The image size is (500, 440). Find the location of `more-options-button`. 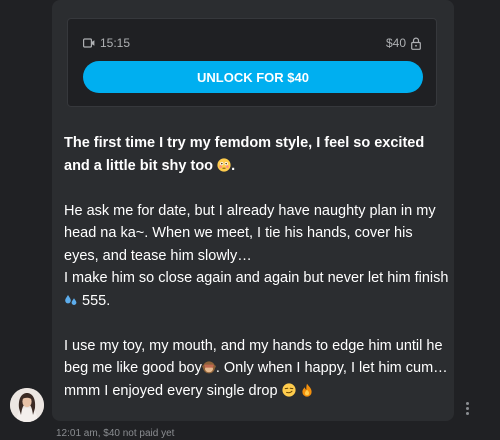

more-options-button is located at coordinates (467, 408).